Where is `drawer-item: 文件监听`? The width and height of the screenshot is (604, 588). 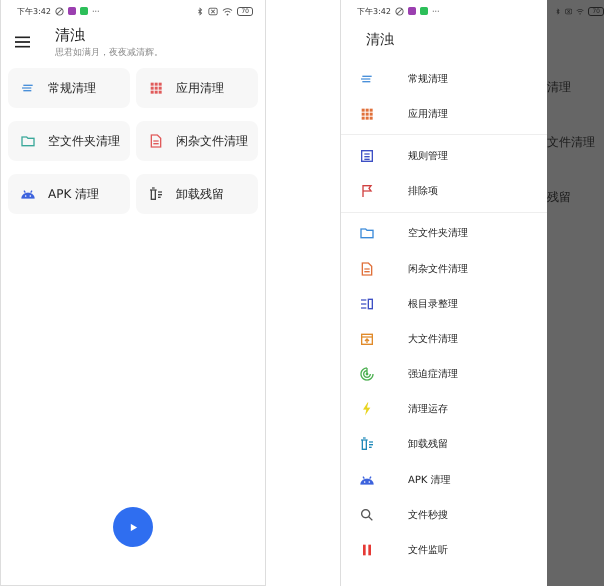 drawer-item: 文件监听 is located at coordinates (444, 550).